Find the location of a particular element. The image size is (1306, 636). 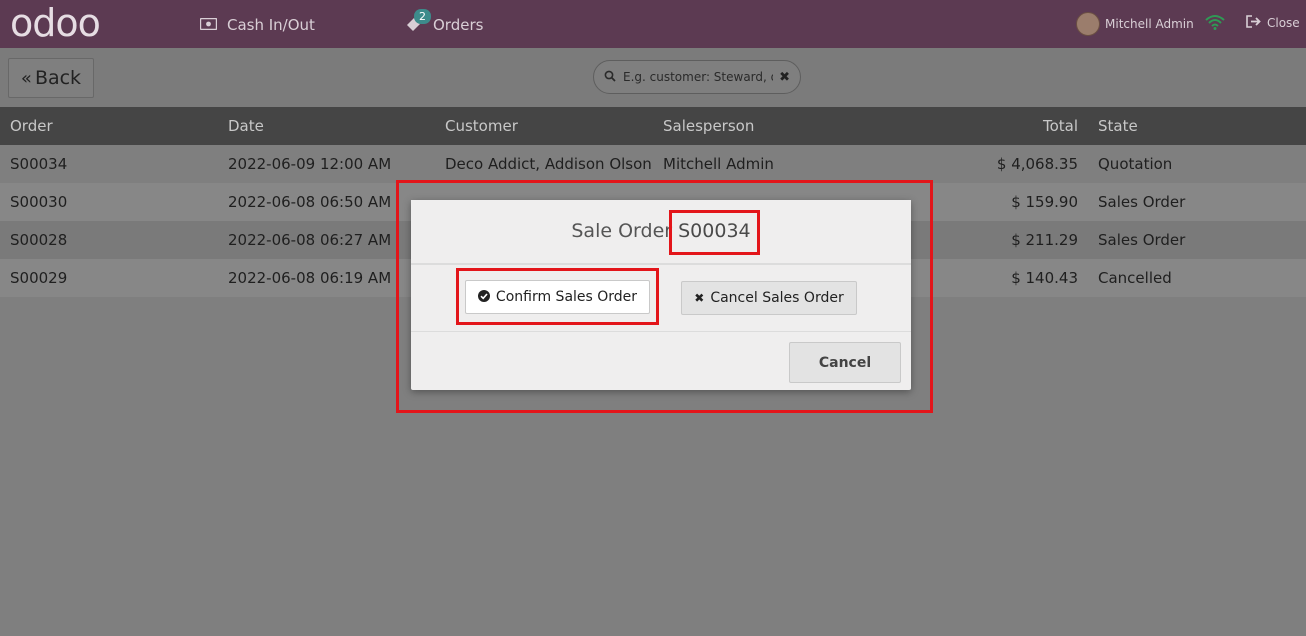

state-cell: Cancelled is located at coordinates (1135, 278).